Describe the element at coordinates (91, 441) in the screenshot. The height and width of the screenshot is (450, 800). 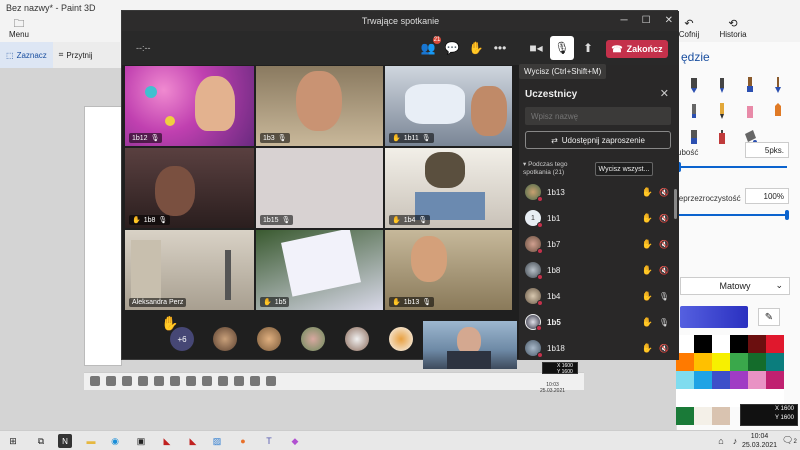
I see `file-explorer-icon: ▬` at that location.